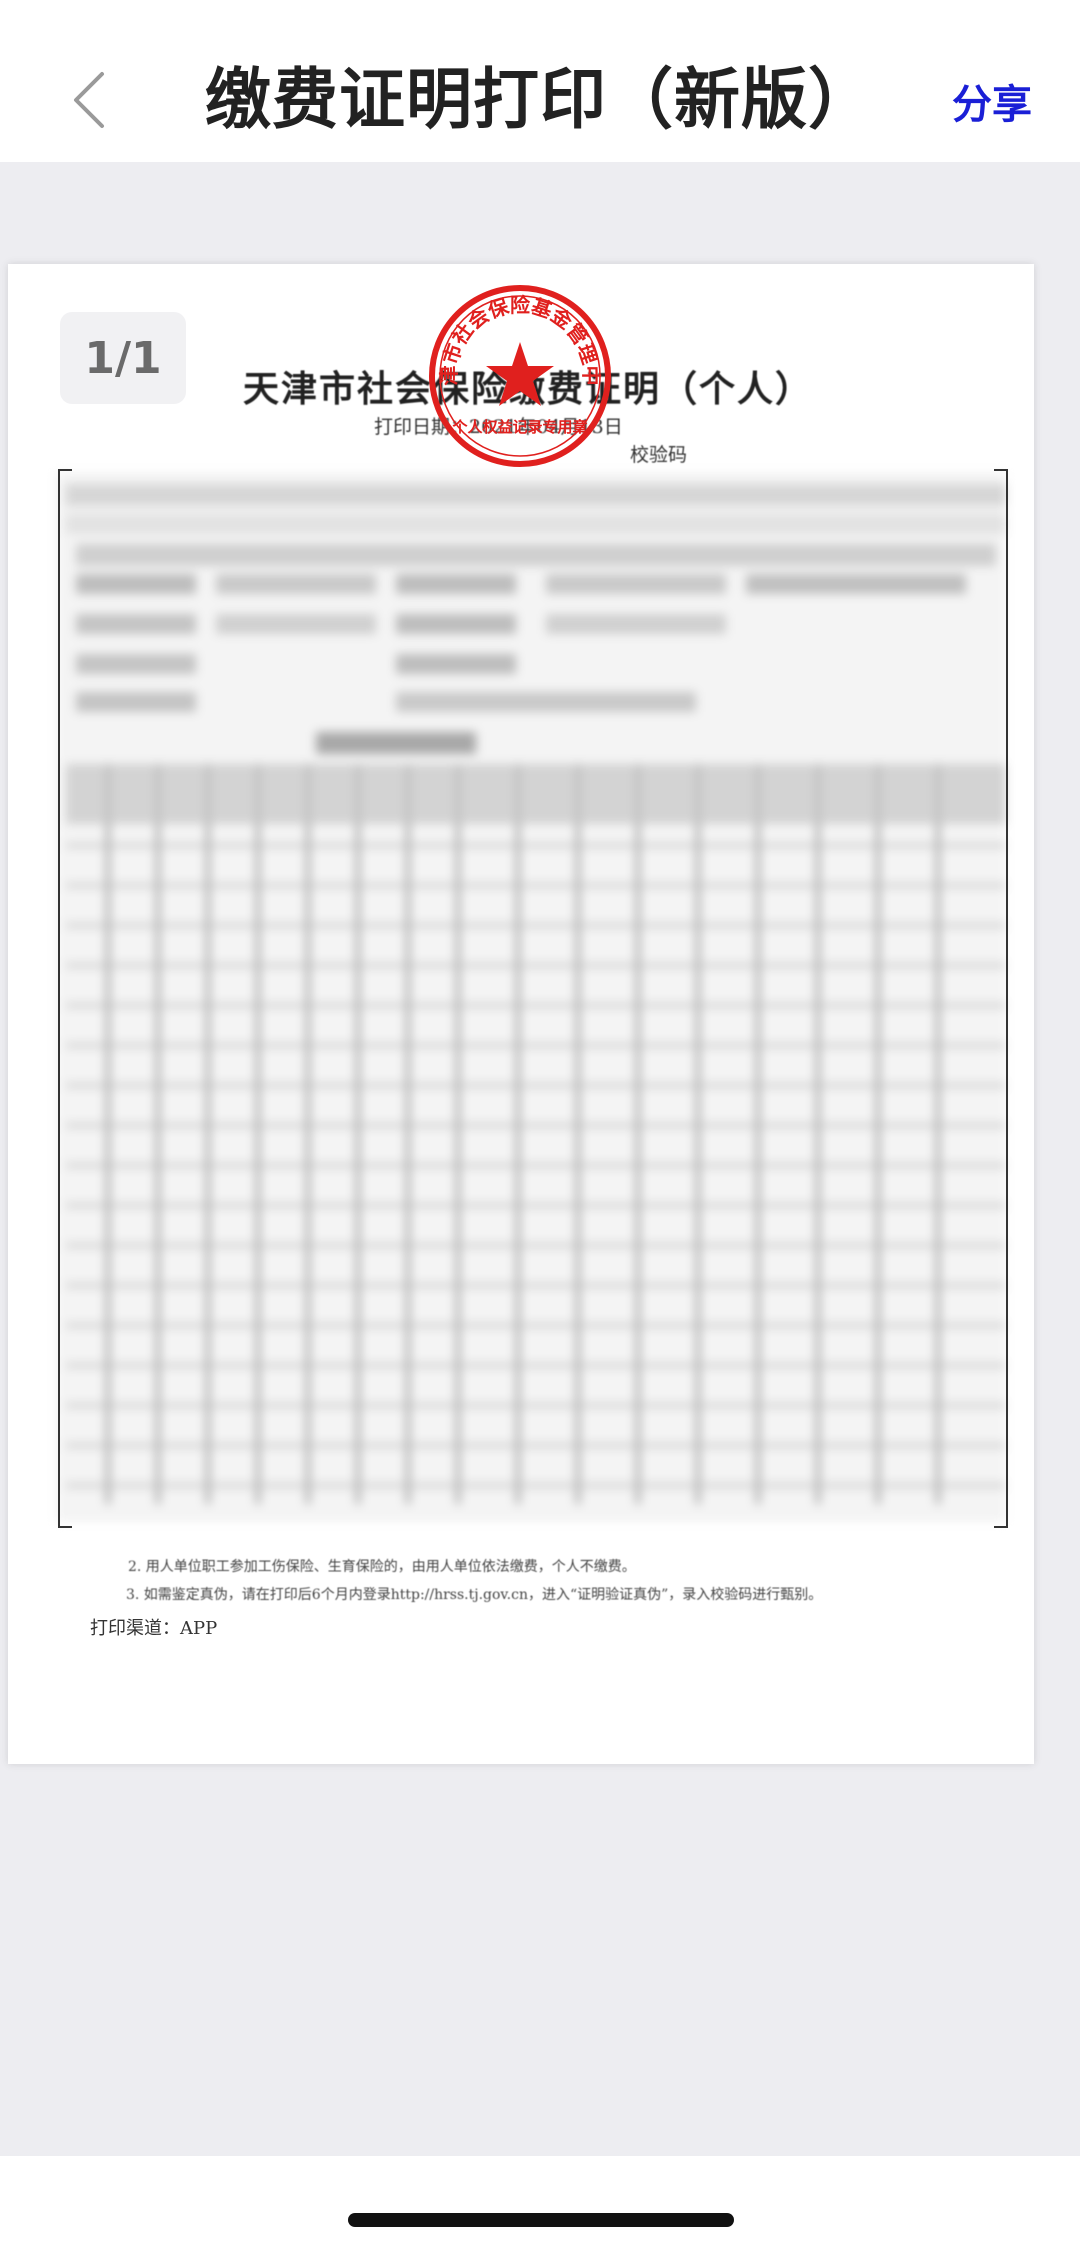  I want to click on table-border-right, so click(1001, 998).